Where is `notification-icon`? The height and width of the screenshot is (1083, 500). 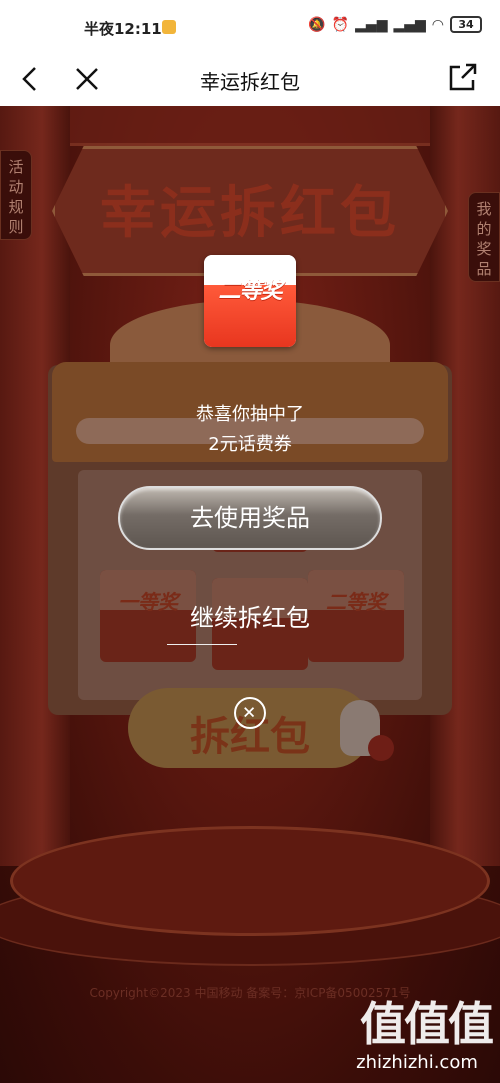 notification-icon is located at coordinates (169, 27).